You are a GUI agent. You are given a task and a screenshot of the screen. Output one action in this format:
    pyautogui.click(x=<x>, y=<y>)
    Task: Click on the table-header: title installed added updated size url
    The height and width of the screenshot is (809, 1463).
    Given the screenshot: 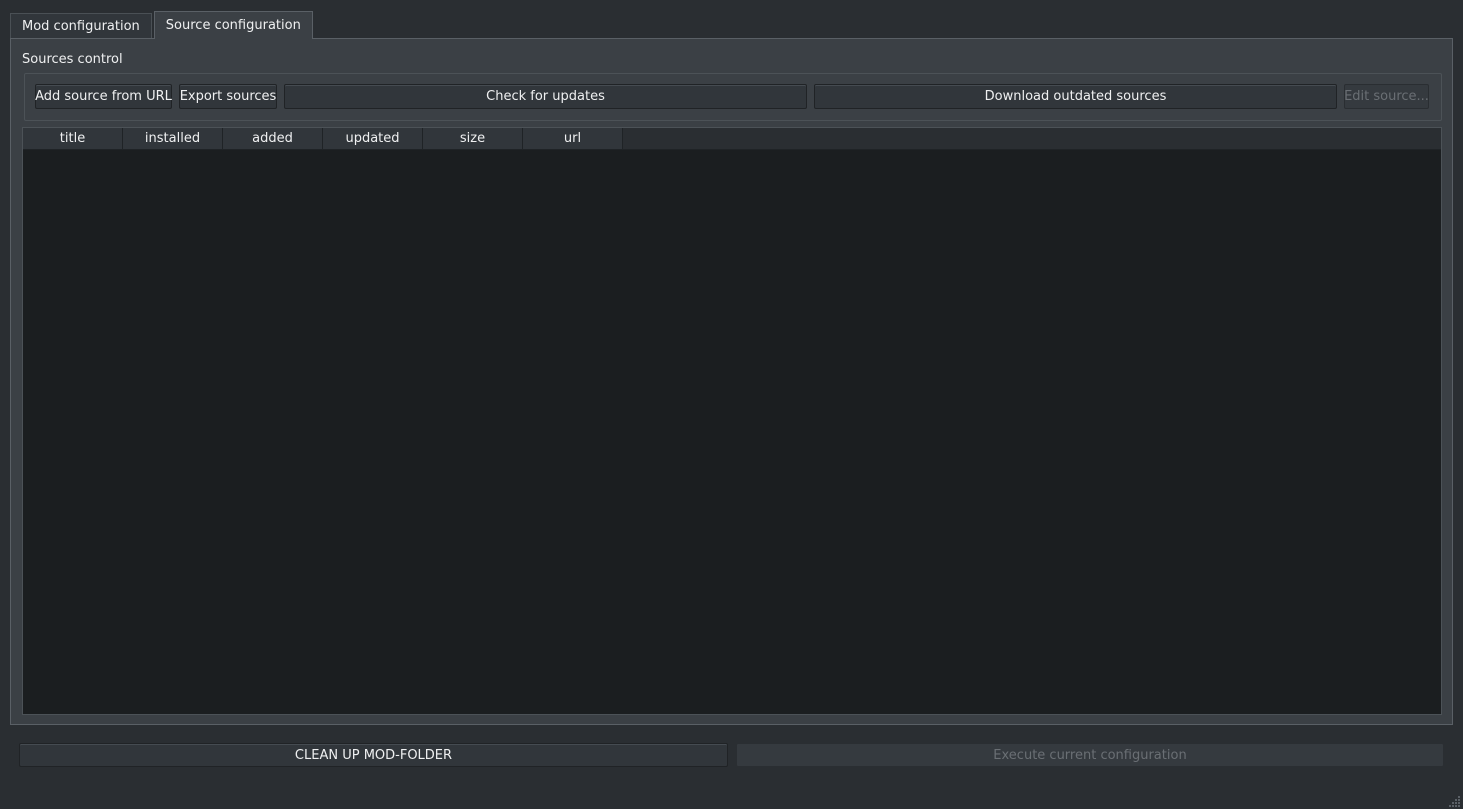 What is the action you would take?
    pyautogui.click(x=323, y=139)
    